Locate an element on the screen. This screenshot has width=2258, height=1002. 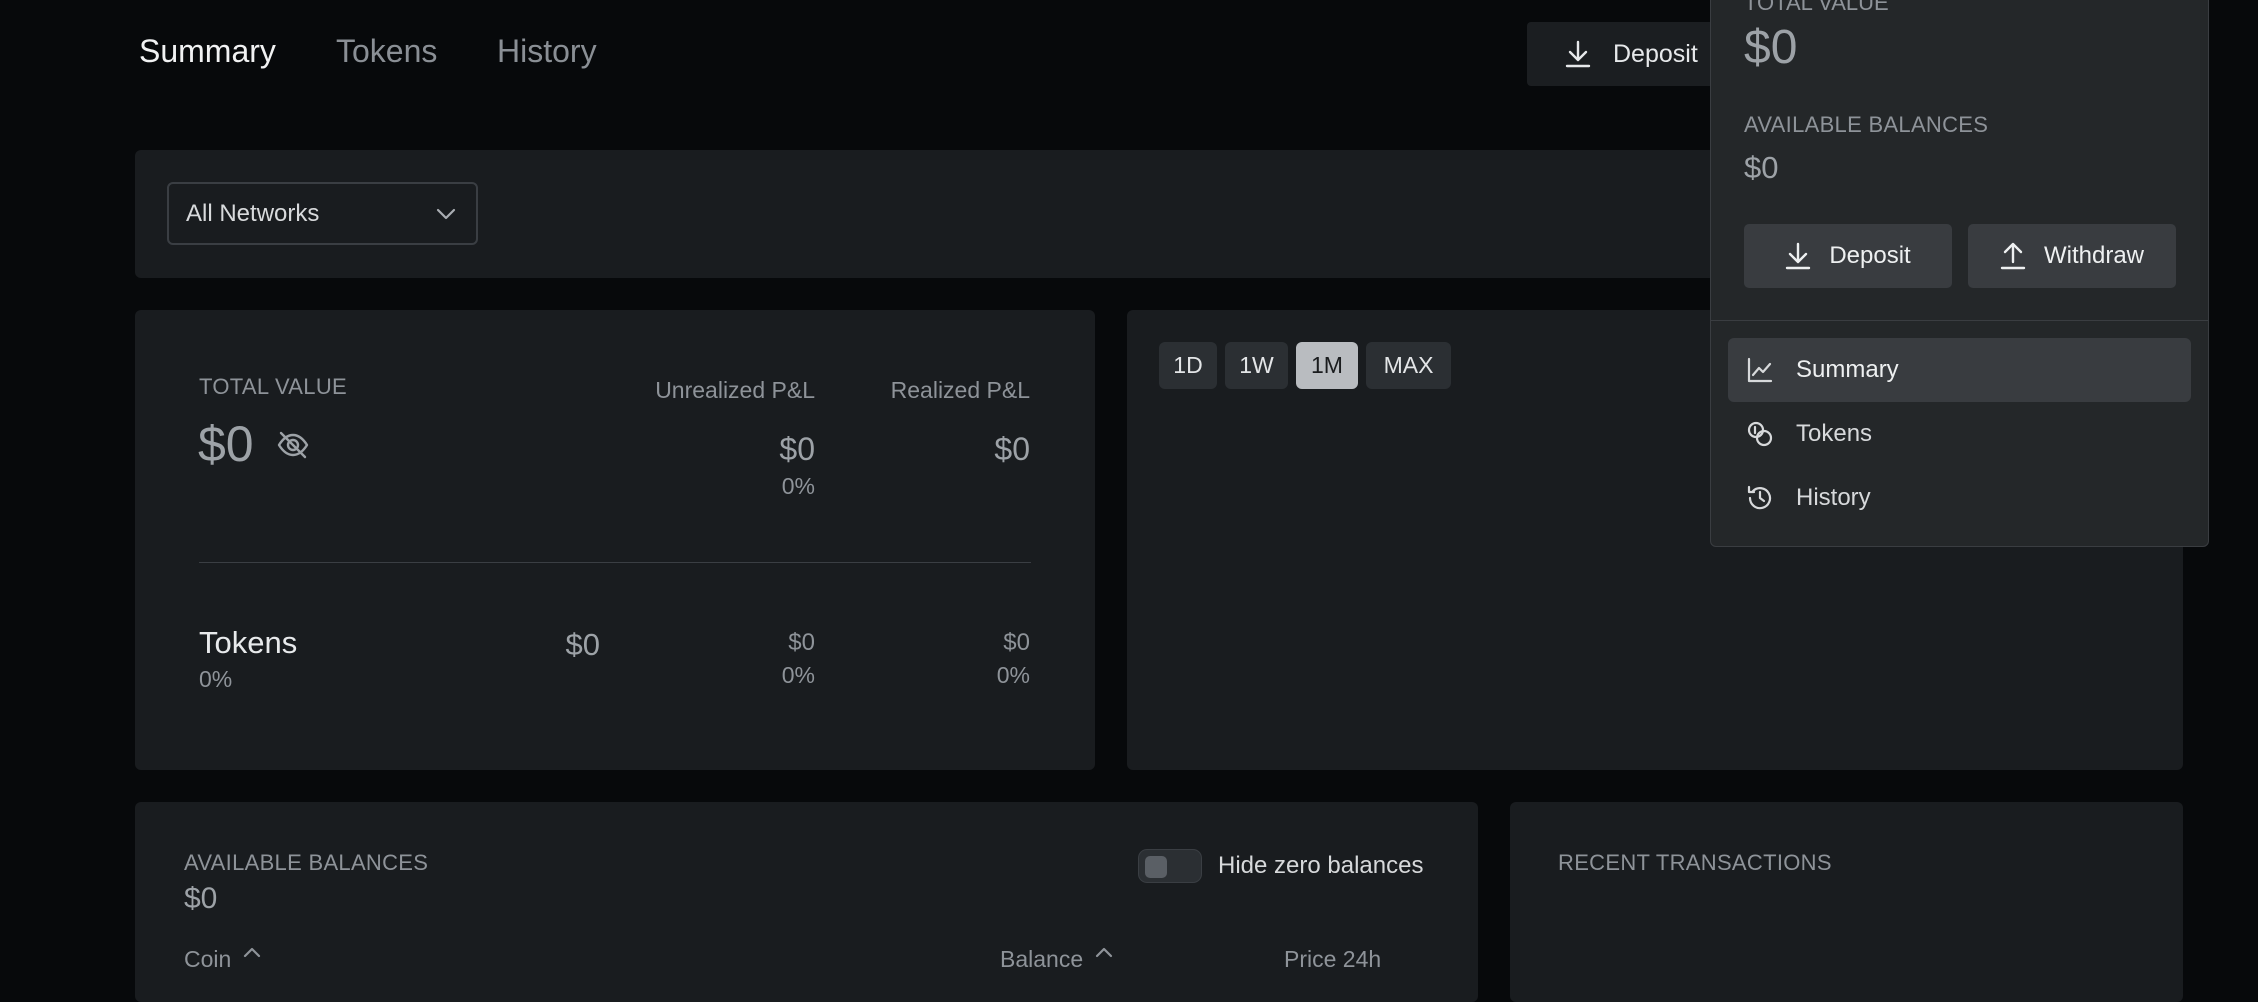
dropdown-available-label: AVAILABLE BALANCES is located at coordinates (1866, 124).